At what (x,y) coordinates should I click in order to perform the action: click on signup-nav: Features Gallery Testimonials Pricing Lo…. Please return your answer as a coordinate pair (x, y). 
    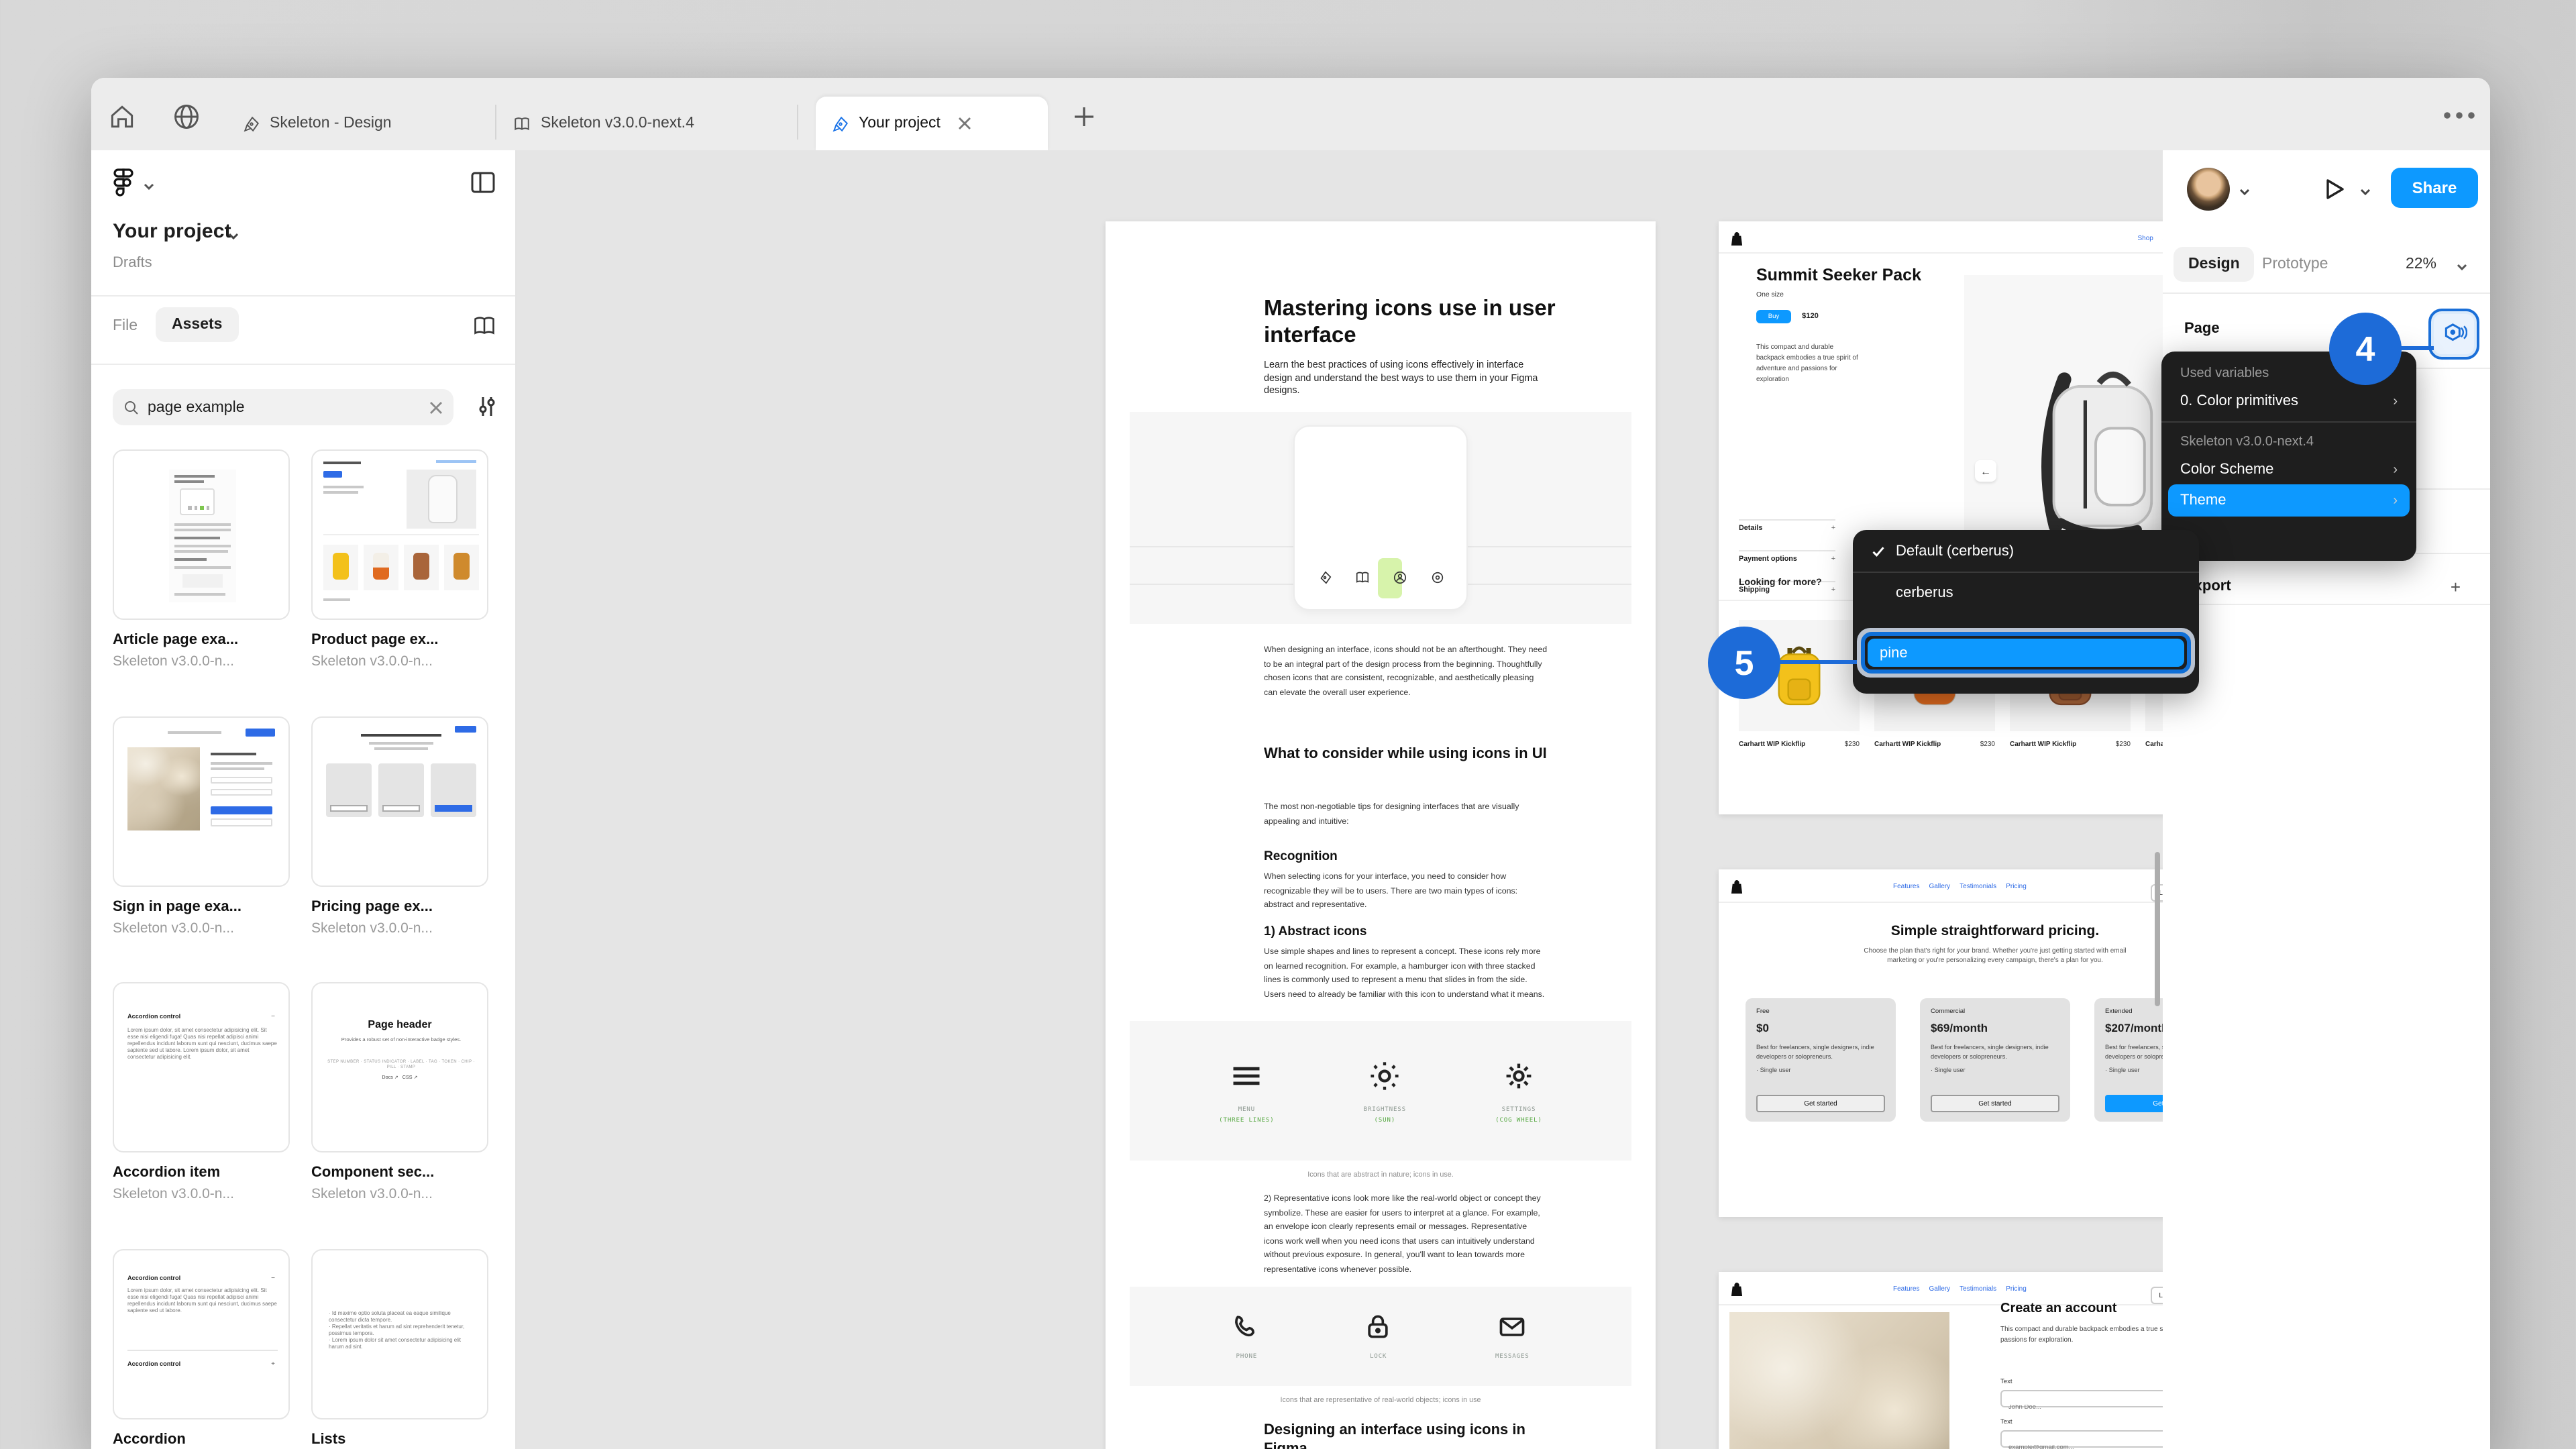
    Looking at the image, I should click on (1941, 1292).